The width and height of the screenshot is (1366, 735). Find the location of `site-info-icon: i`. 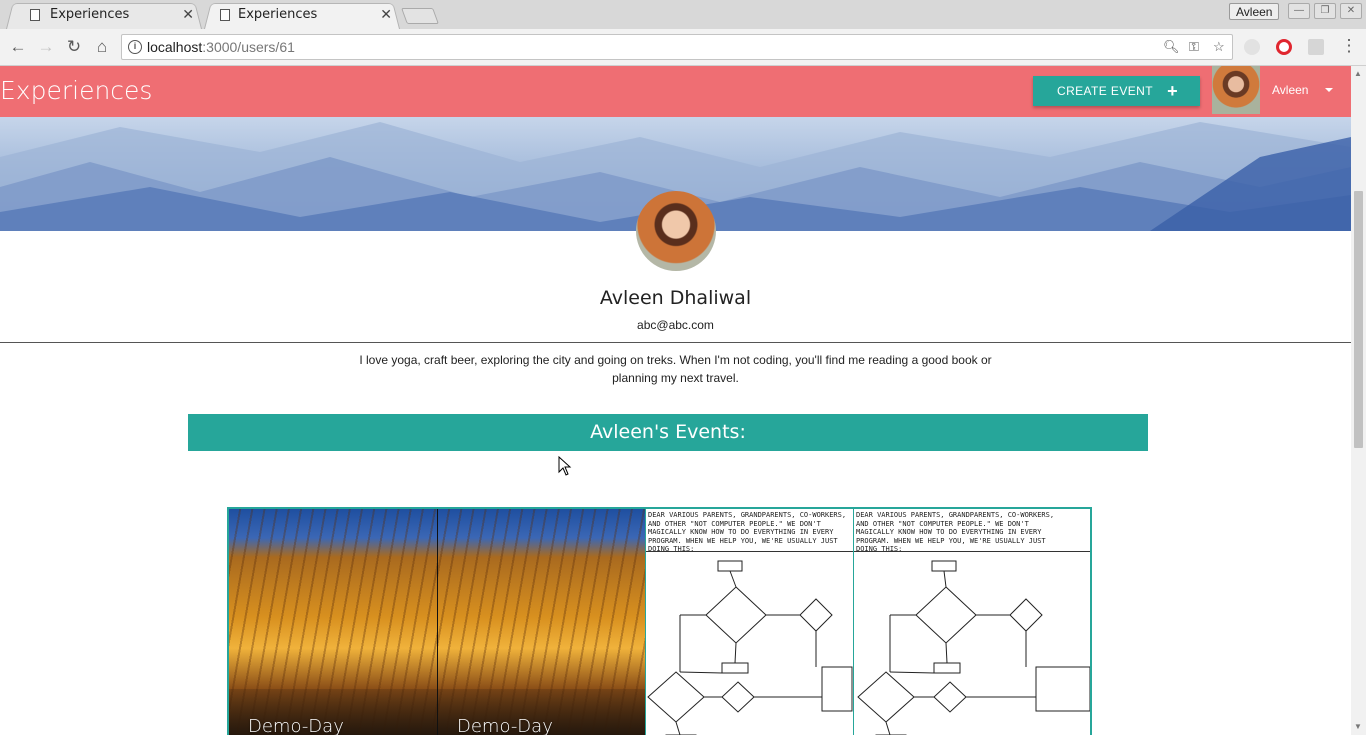

site-info-icon: i is located at coordinates (135, 47).